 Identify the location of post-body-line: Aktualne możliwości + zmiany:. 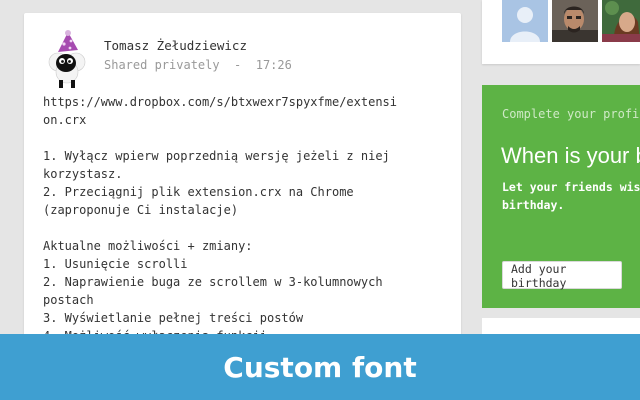
(148, 246).